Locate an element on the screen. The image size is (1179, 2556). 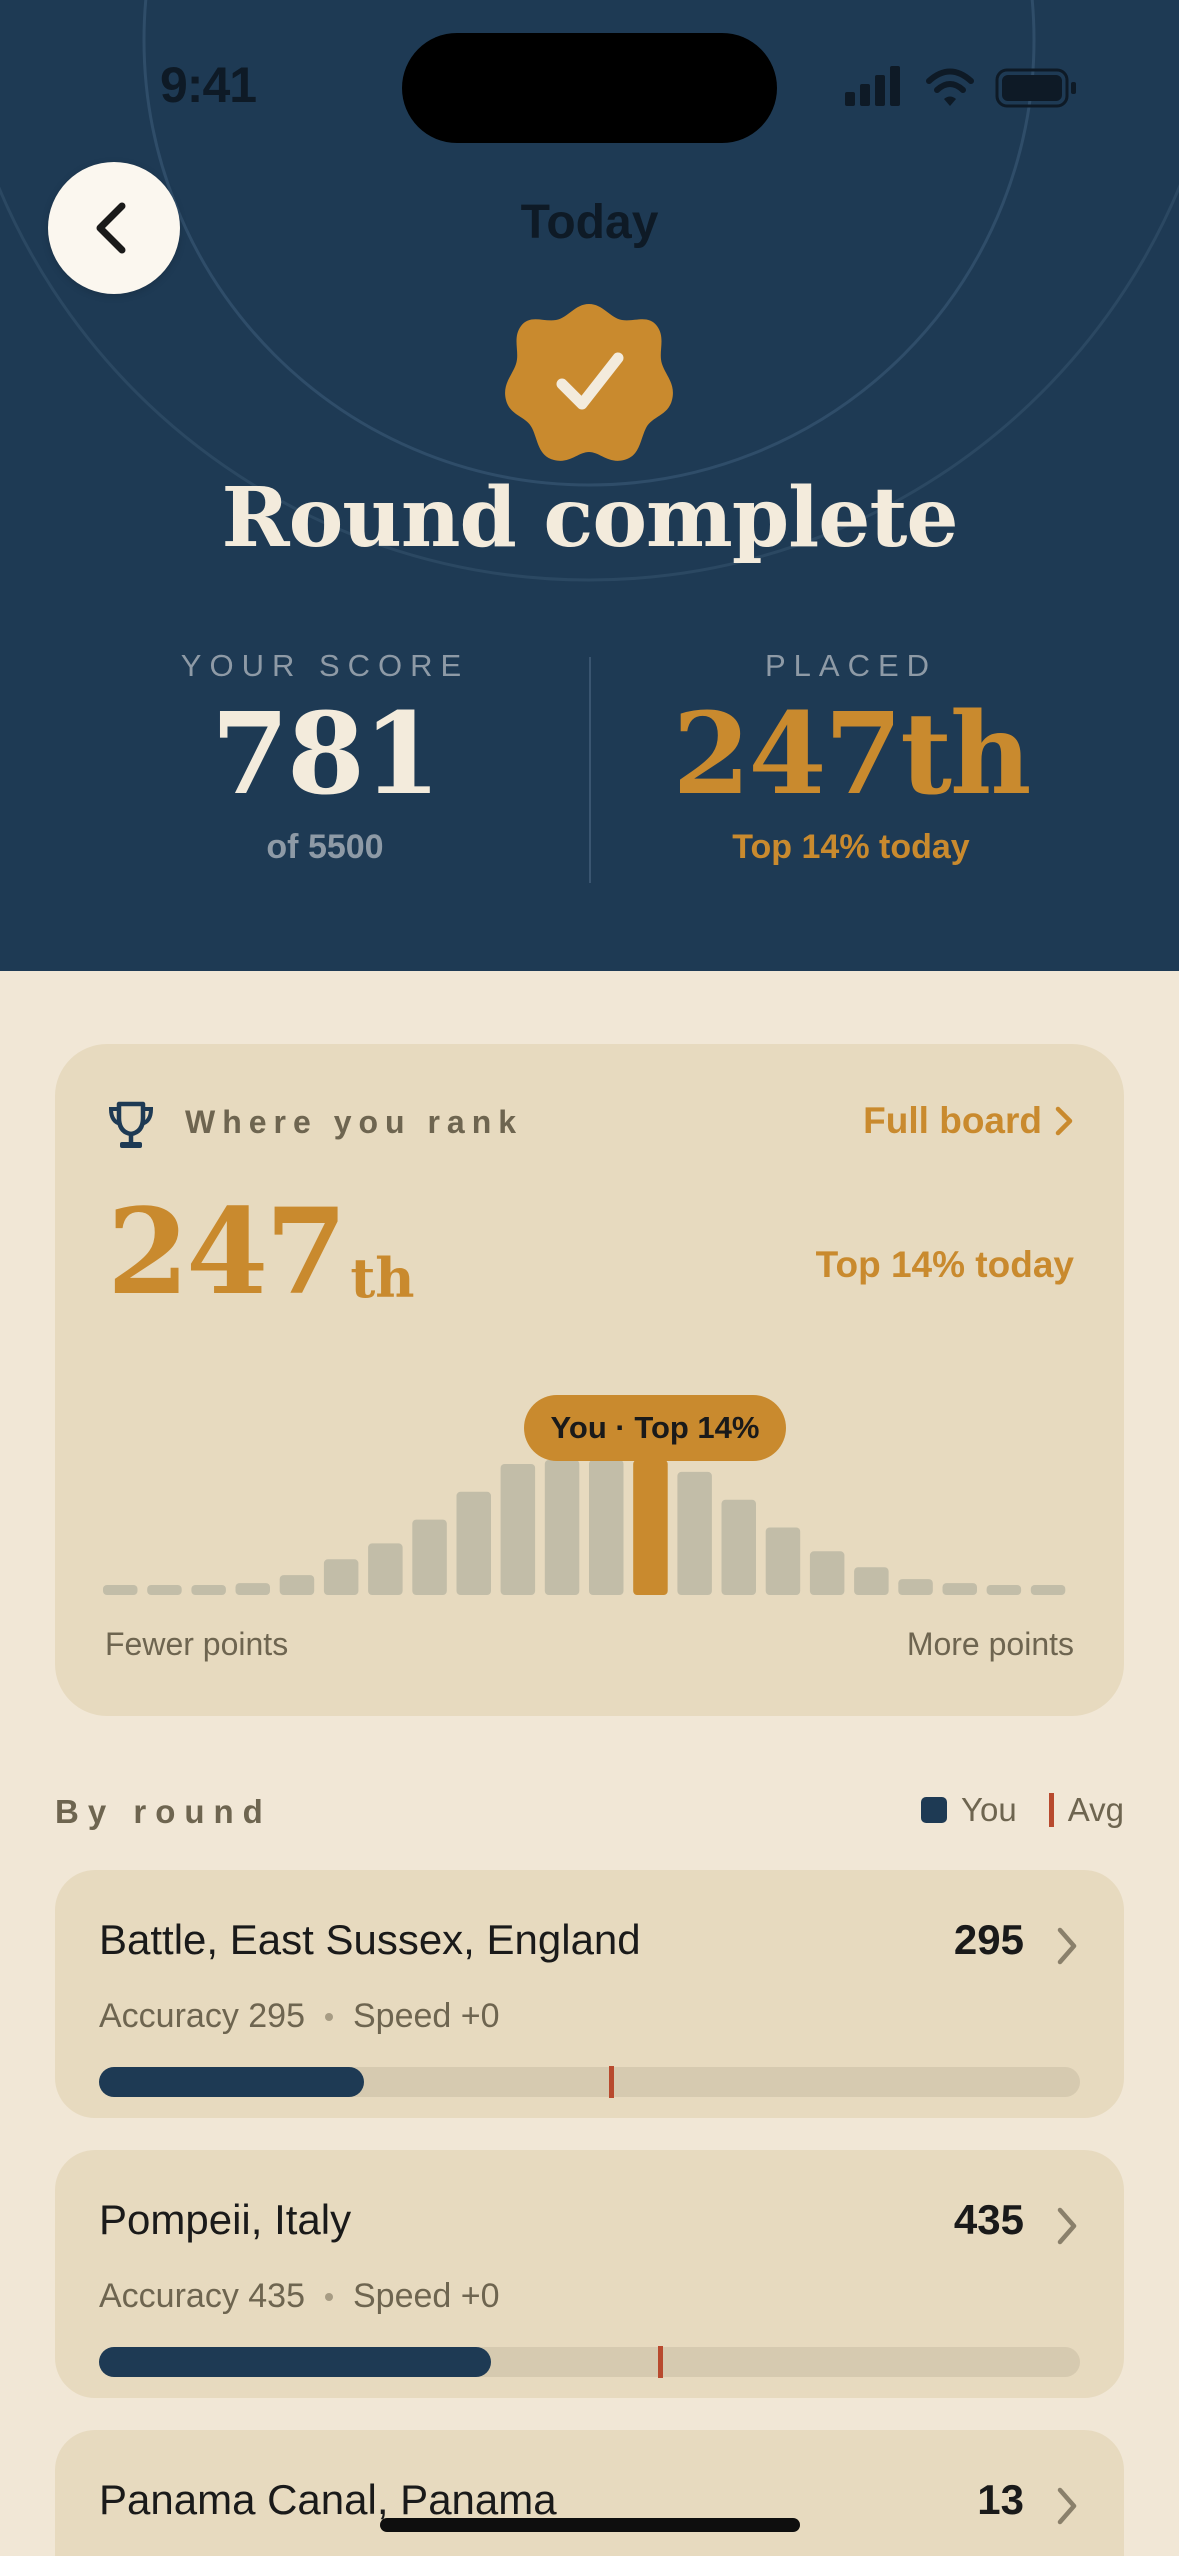
dynamic-island is located at coordinates (589, 88).